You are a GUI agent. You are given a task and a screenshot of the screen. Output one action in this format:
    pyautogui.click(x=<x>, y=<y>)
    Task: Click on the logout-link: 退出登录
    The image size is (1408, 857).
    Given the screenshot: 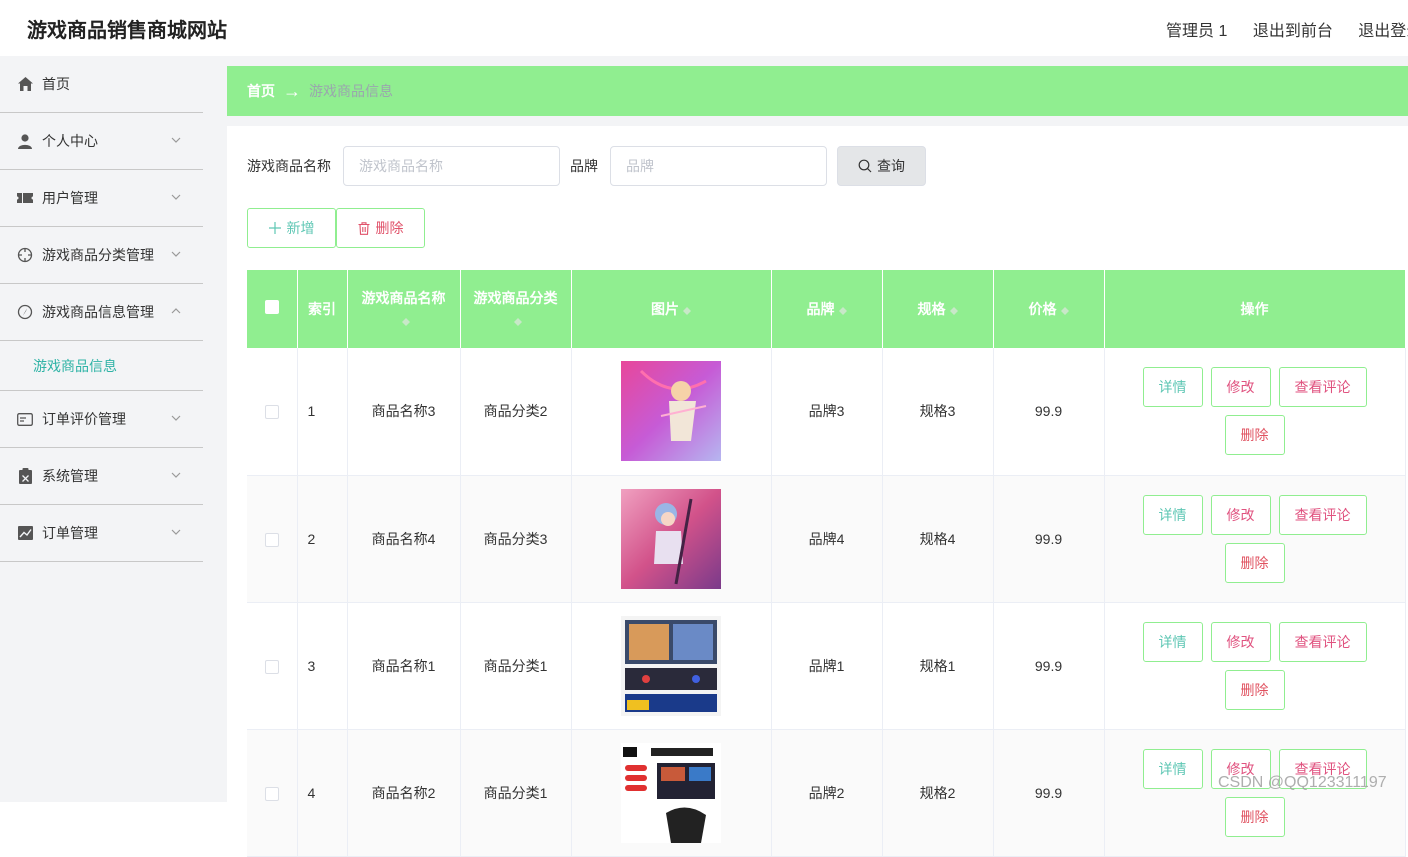 What is the action you would take?
    pyautogui.click(x=1383, y=31)
    